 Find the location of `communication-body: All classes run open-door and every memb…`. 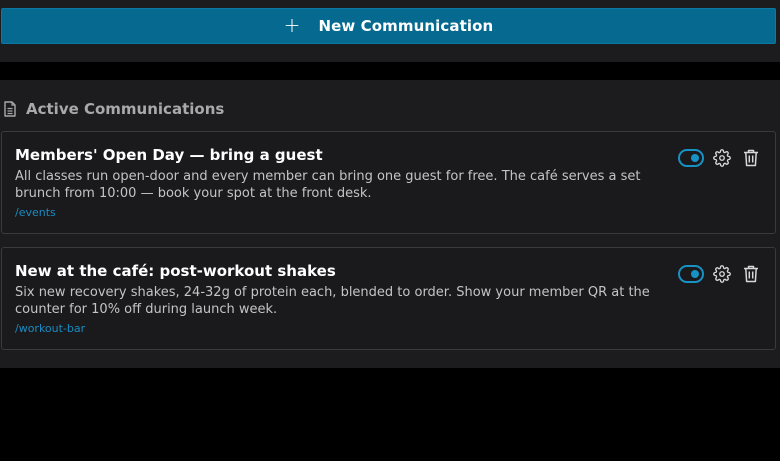

communication-body: All classes run open-door and every memb… is located at coordinates (328, 185).